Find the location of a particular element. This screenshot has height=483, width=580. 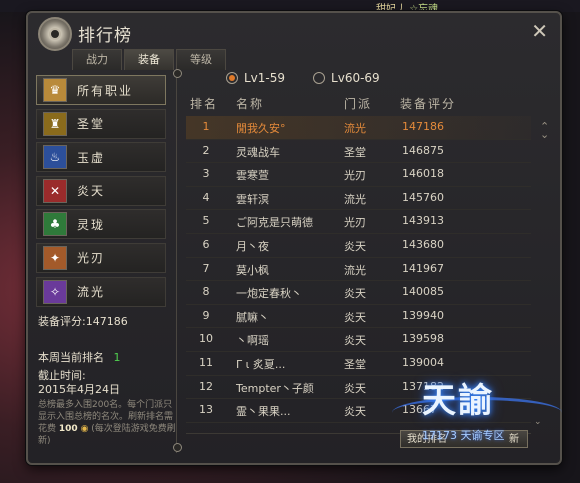

cell-name: 閒我久安° is located at coordinates (261, 128).